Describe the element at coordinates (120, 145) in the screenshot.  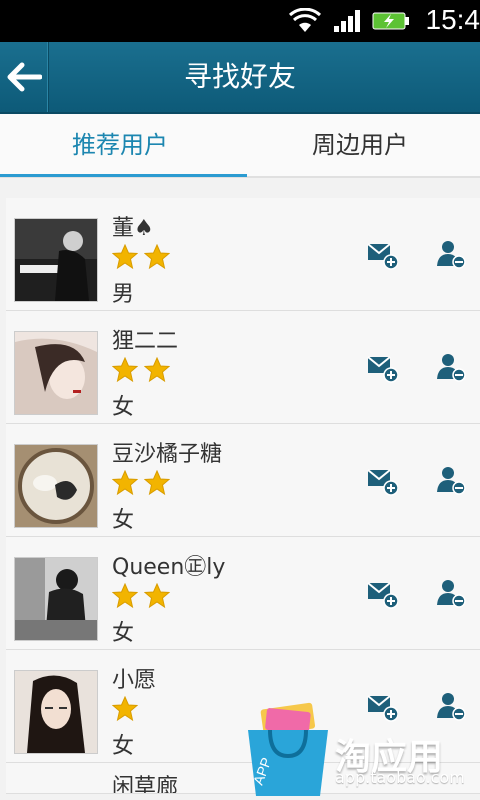
I see `tab-recommended-users: 推荐用户` at that location.